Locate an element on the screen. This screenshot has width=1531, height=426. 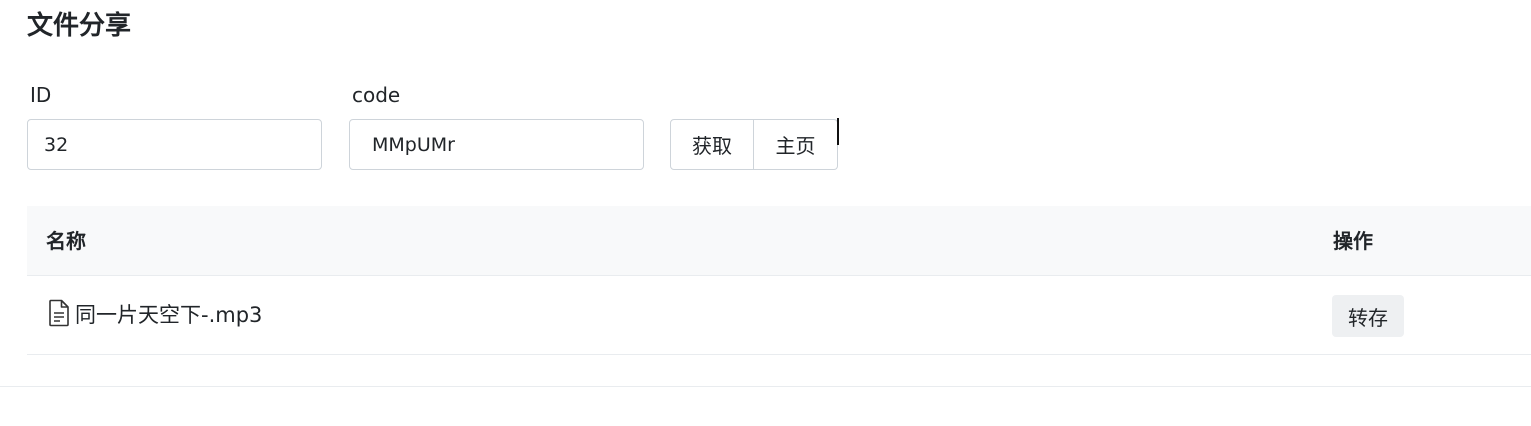
column-header-action: 操作 is located at coordinates (1353, 241).